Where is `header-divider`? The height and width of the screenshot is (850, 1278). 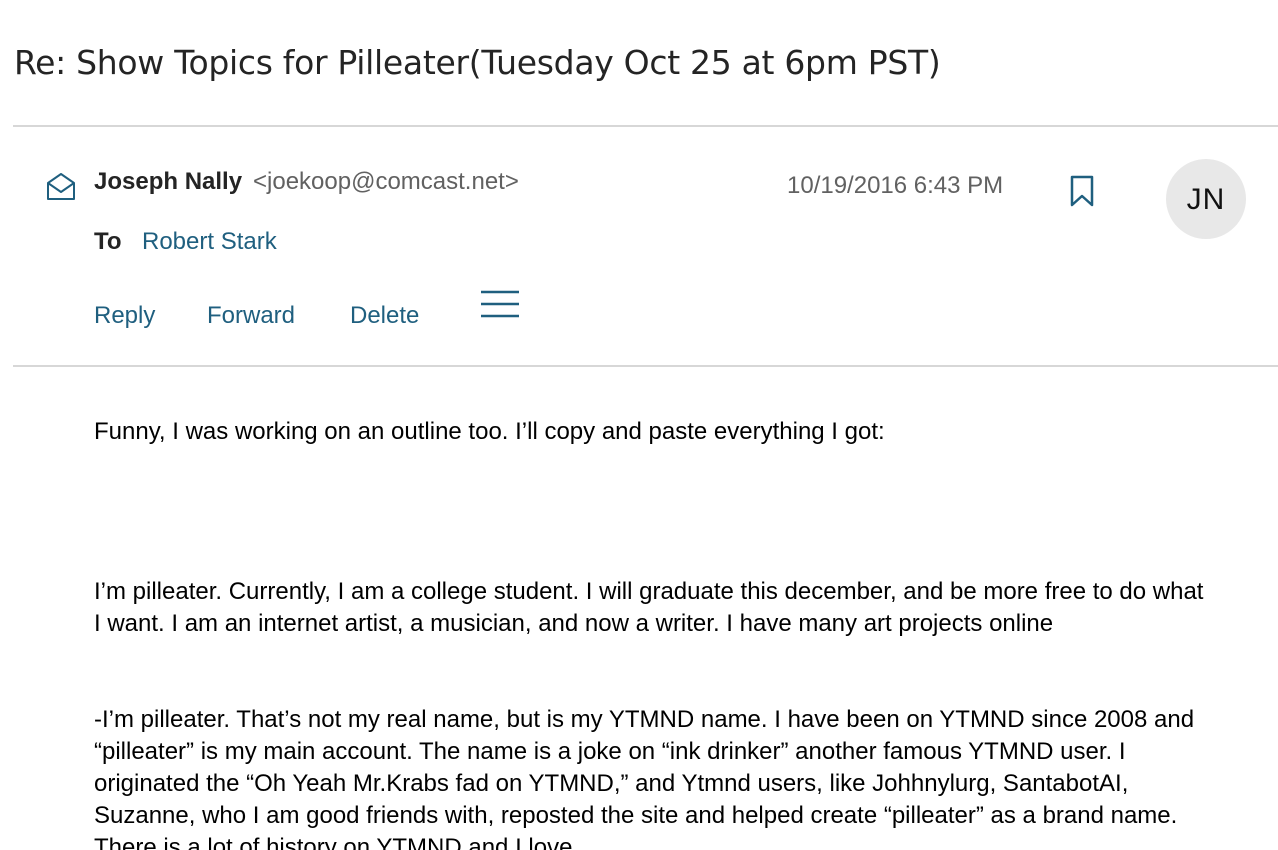 header-divider is located at coordinates (645, 126).